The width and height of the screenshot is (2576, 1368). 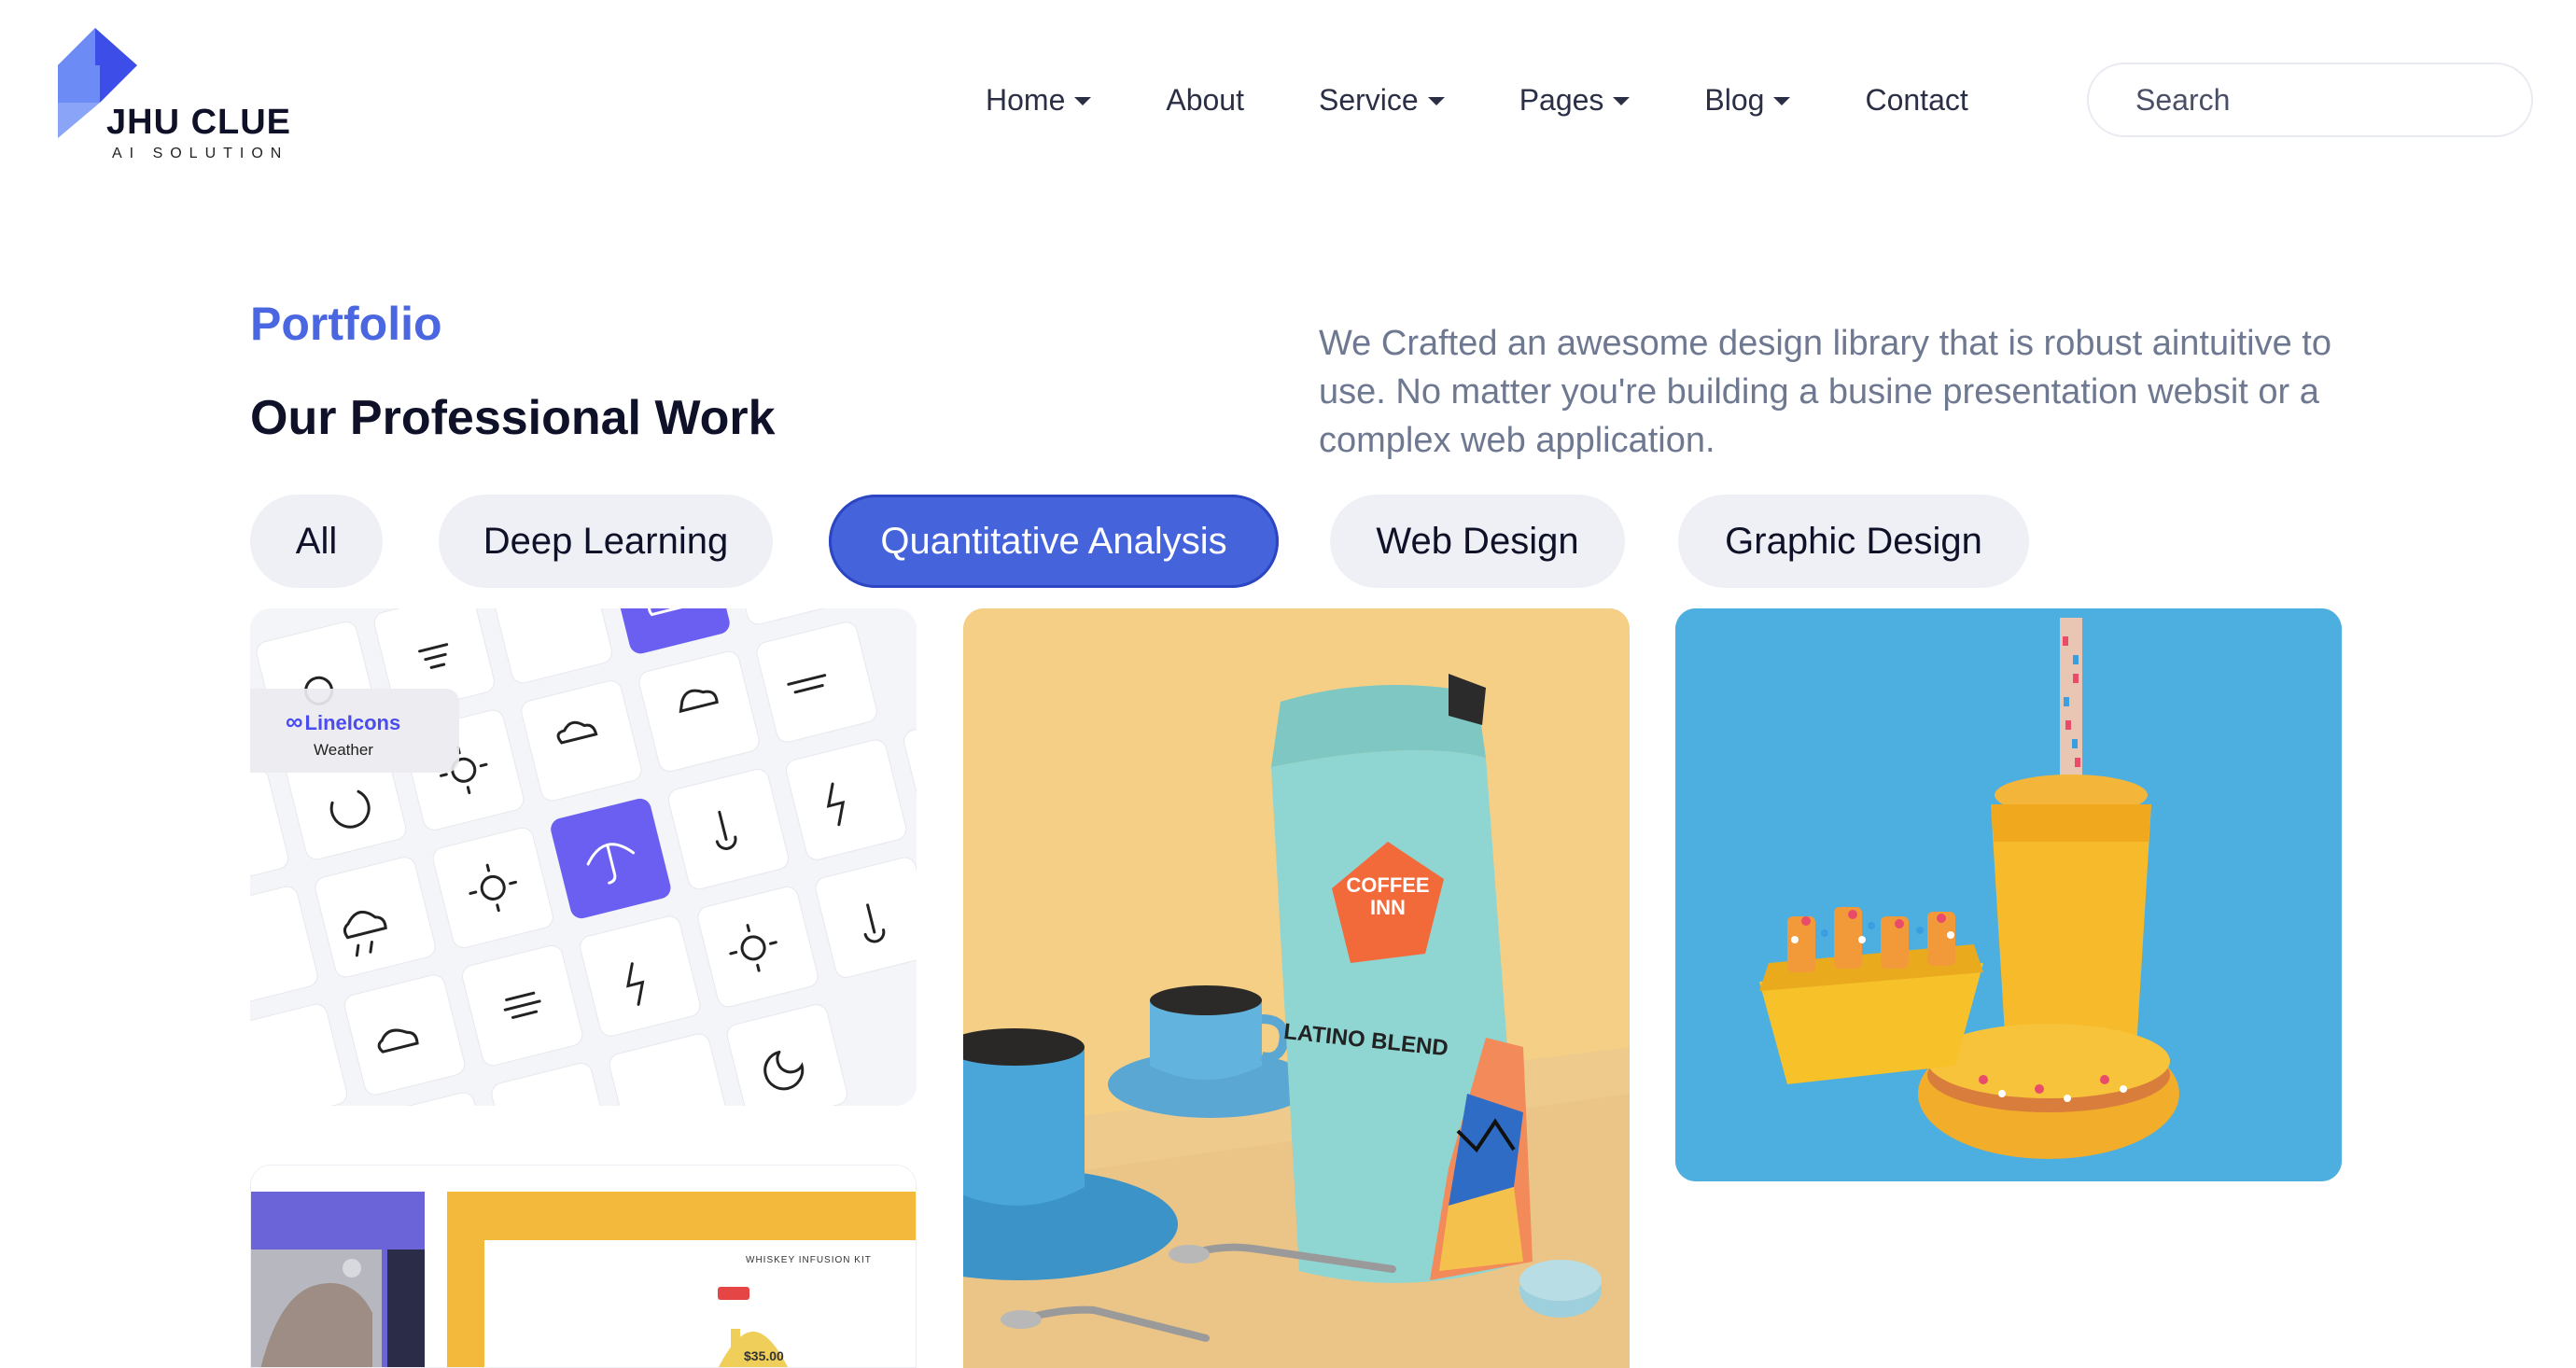 I want to click on search-box, so click(x=2310, y=100).